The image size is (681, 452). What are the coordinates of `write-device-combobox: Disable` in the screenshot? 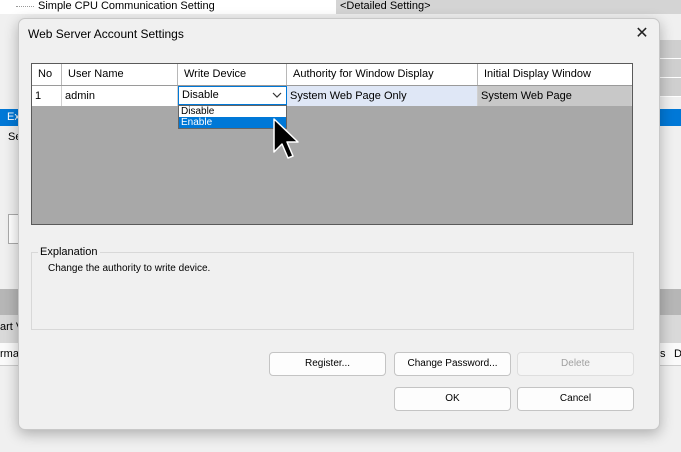 It's located at (232, 95).